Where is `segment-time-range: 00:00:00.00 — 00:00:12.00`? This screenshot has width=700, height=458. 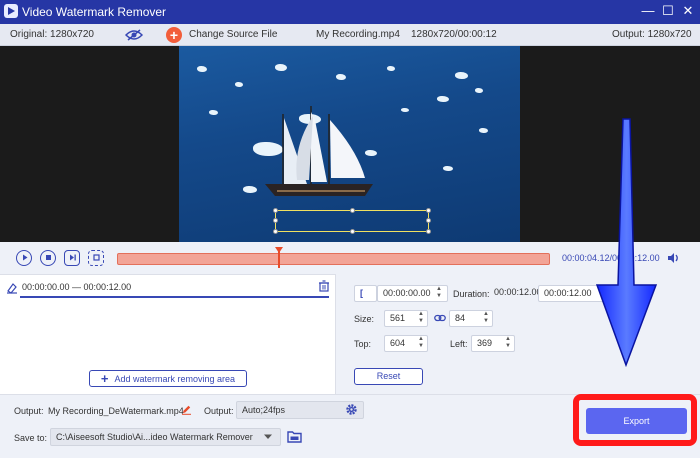
segment-time-range: 00:00:00.00 — 00:00:12.00 is located at coordinates (76, 287).